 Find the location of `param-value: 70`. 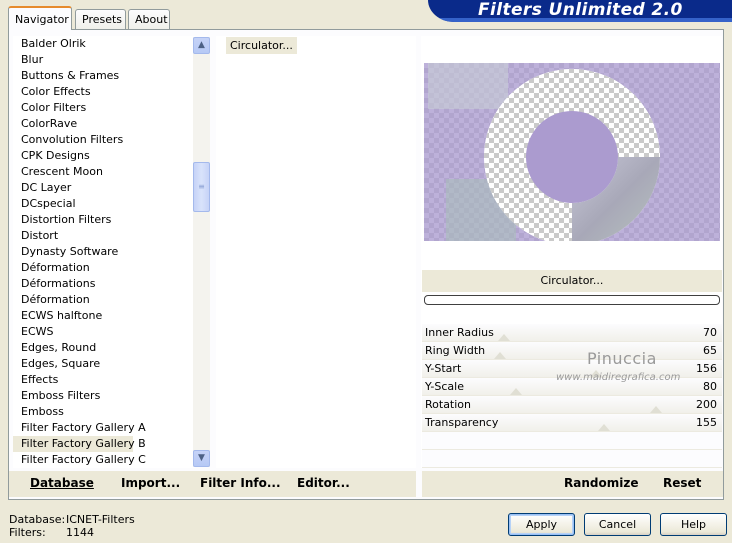

param-value: 70 is located at coordinates (710, 332).